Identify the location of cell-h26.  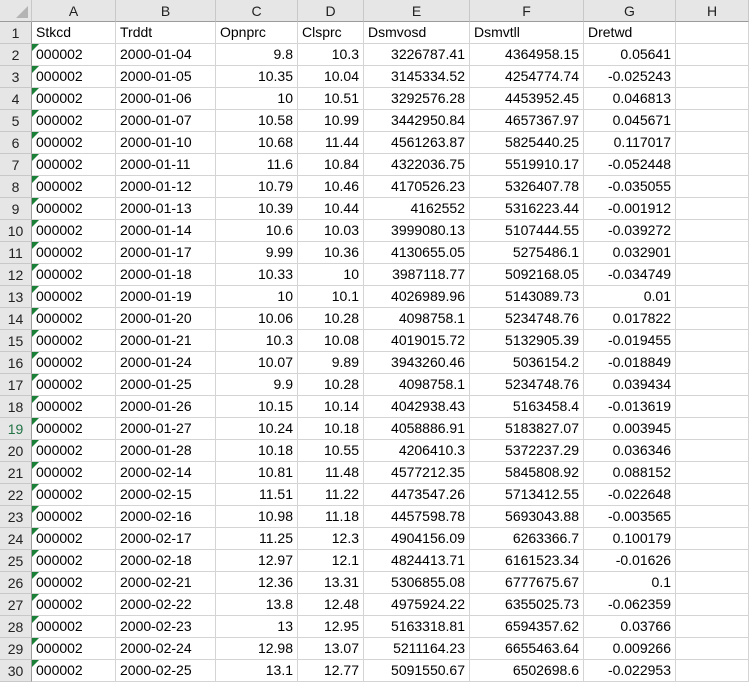
(712, 583).